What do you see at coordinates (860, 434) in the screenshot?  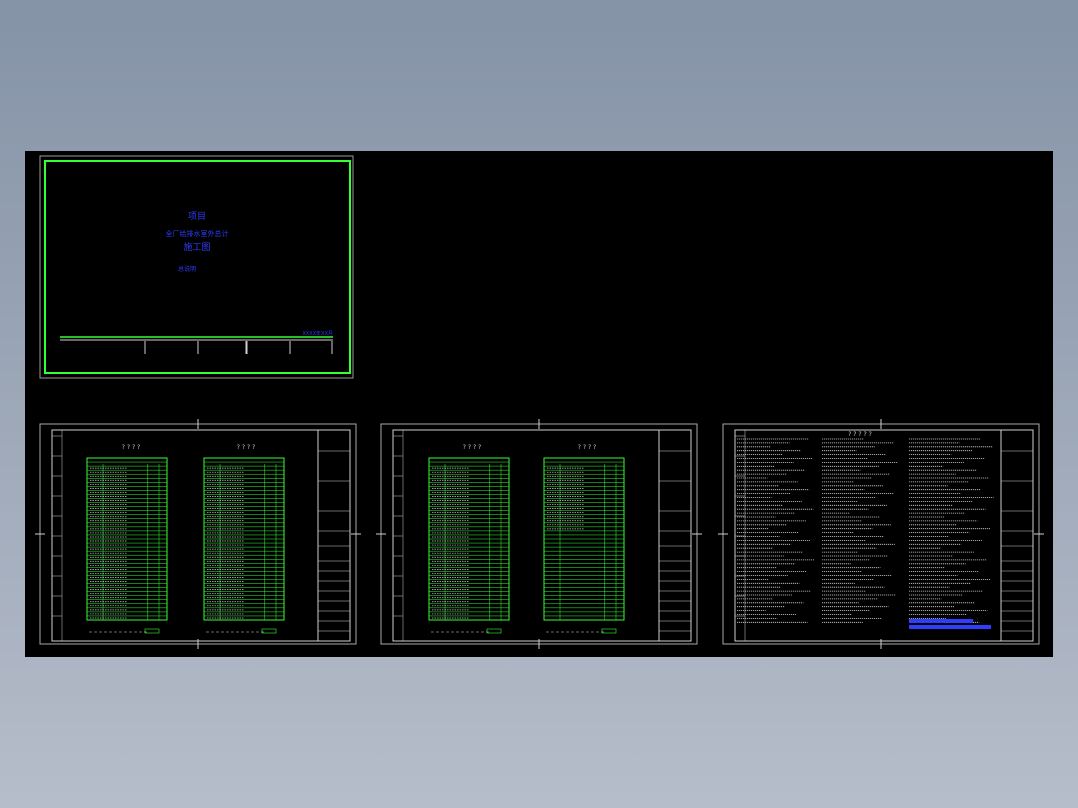 I see `notes-title: ? ? ? ? ?` at bounding box center [860, 434].